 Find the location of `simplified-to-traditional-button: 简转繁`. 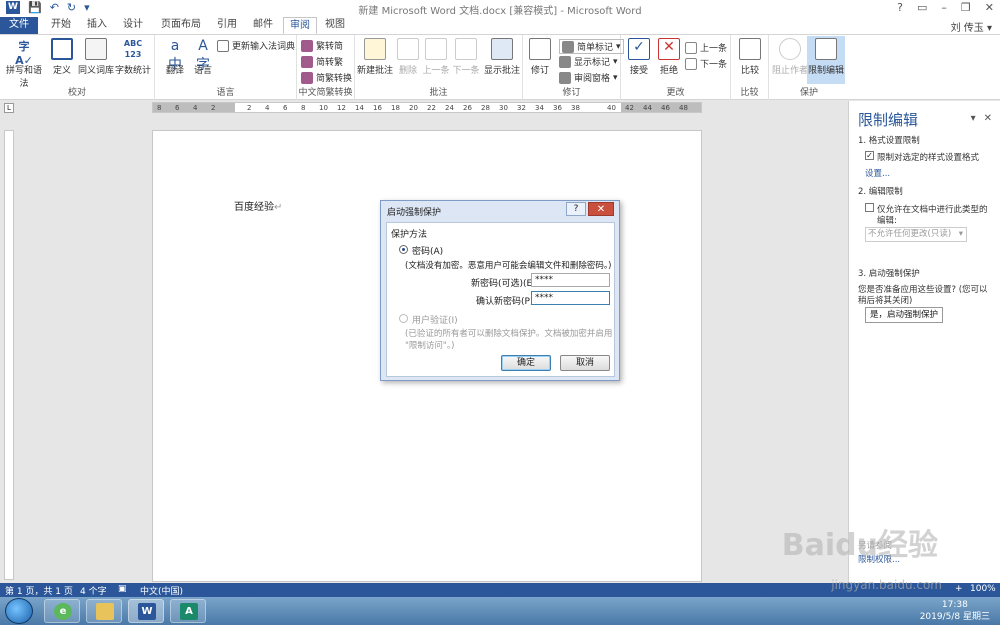

simplified-to-traditional-button: 简转繁 is located at coordinates (322, 61).